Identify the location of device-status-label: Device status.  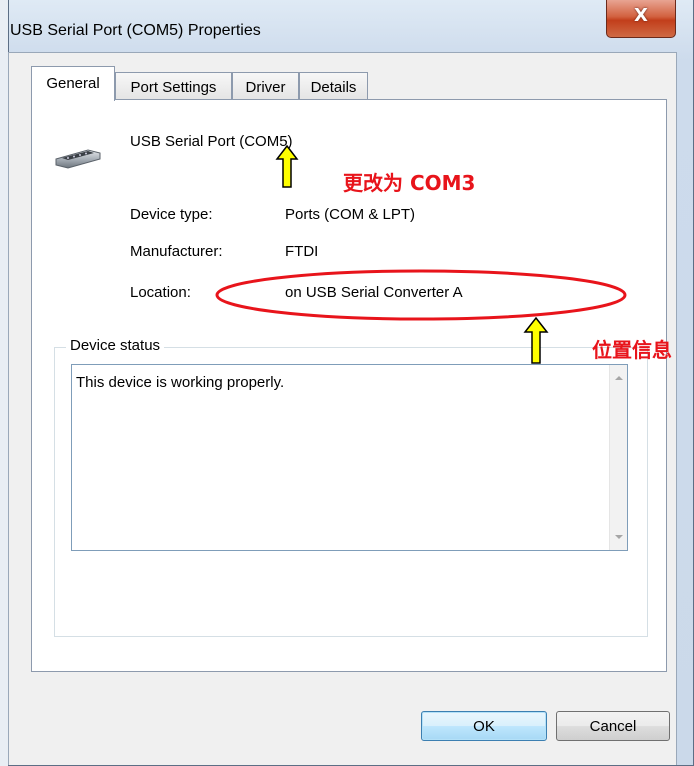
(115, 345).